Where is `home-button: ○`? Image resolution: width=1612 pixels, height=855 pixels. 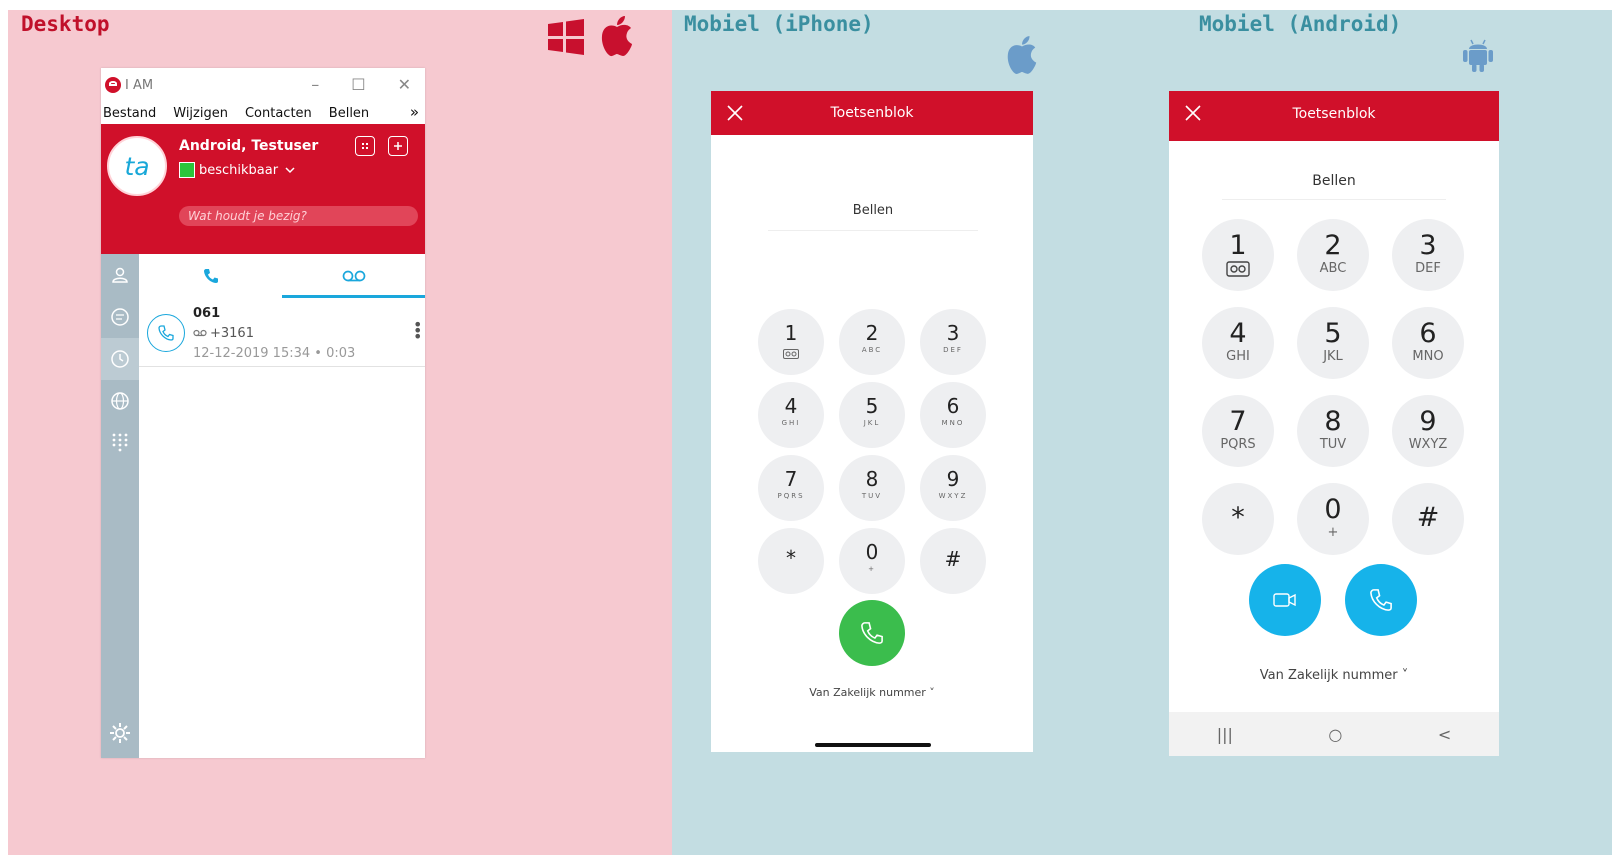 home-button: ○ is located at coordinates (1335, 734).